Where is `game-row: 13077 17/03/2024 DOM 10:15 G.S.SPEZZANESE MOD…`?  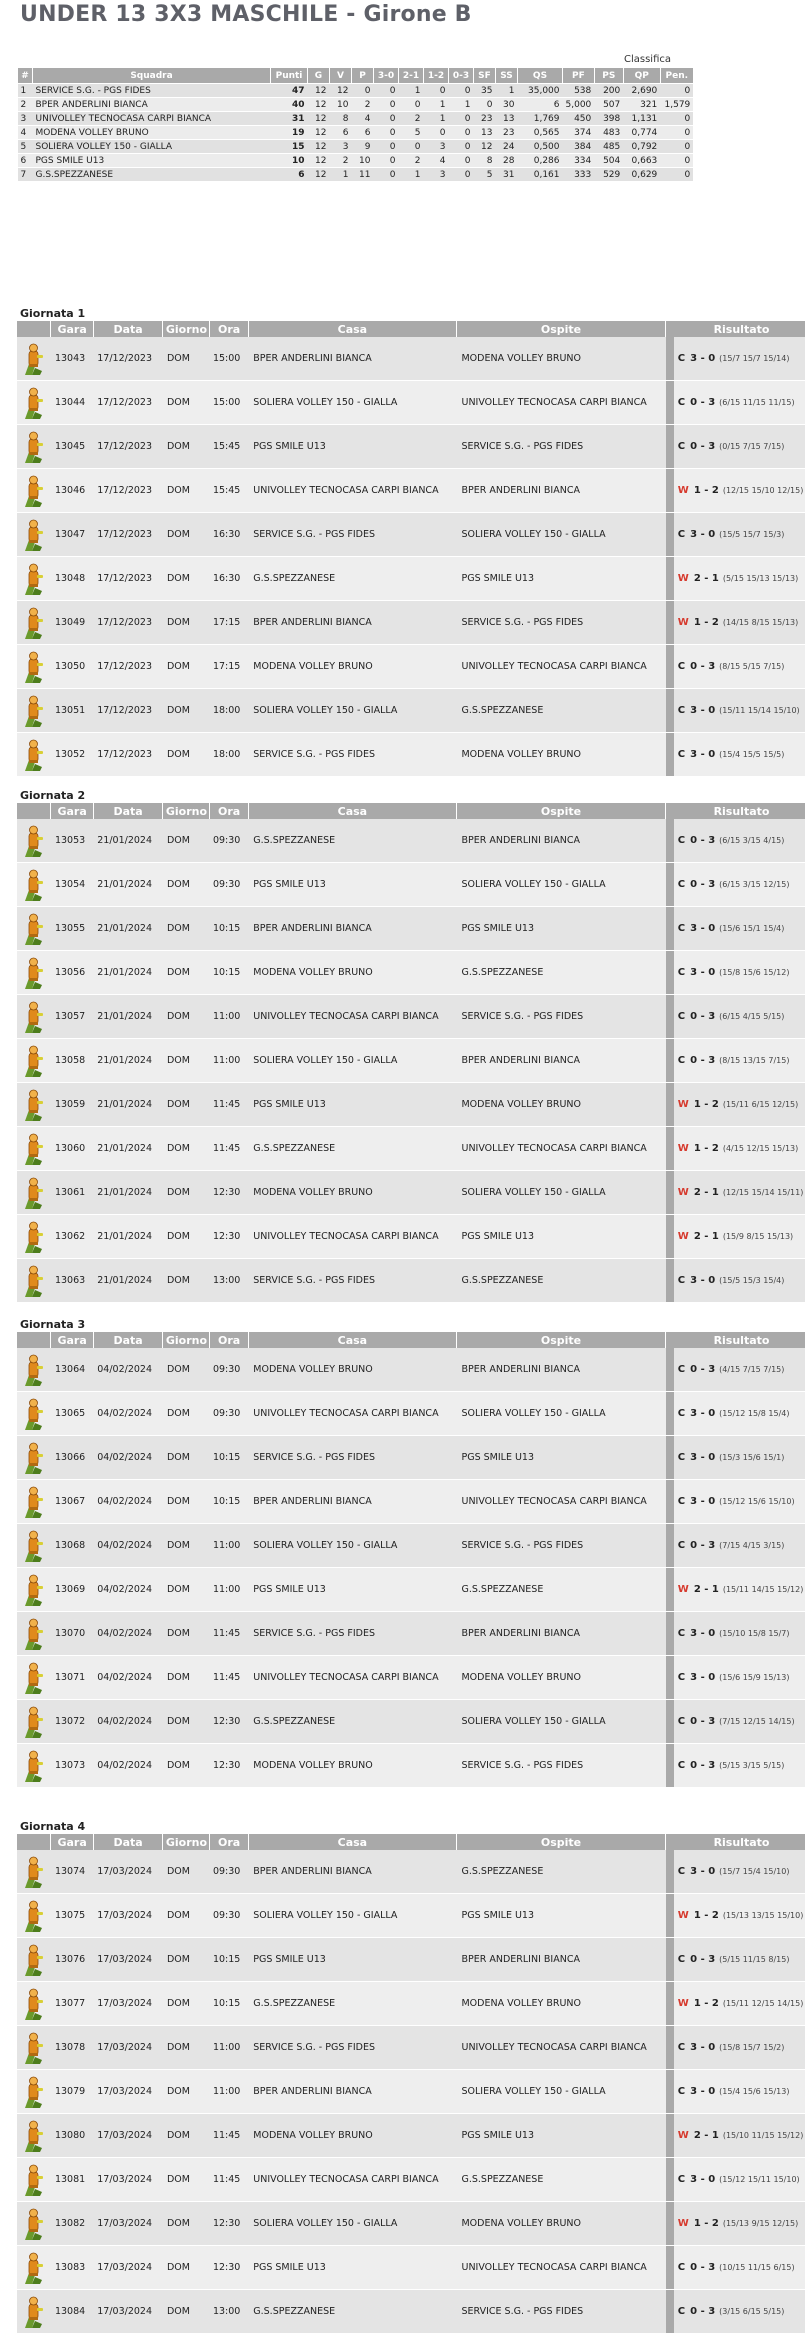 game-row: 13077 17/03/2024 DOM 10:15 G.S.SPEZZANESE MOD… is located at coordinates (411, 2003).